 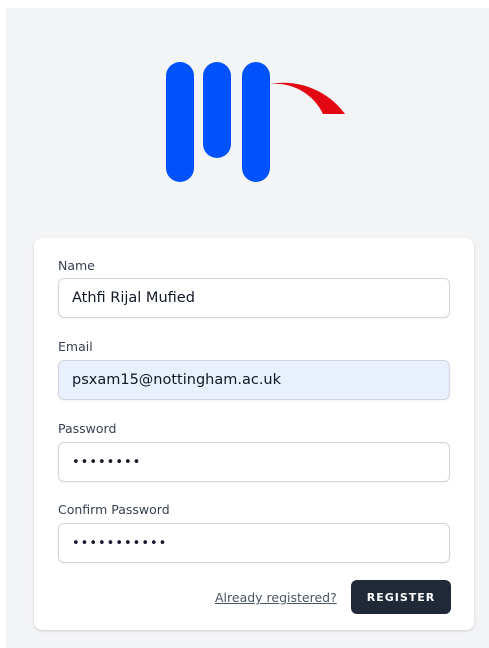 What do you see at coordinates (254, 543) in the screenshot?
I see `confirm-password-input: •••••••••••` at bounding box center [254, 543].